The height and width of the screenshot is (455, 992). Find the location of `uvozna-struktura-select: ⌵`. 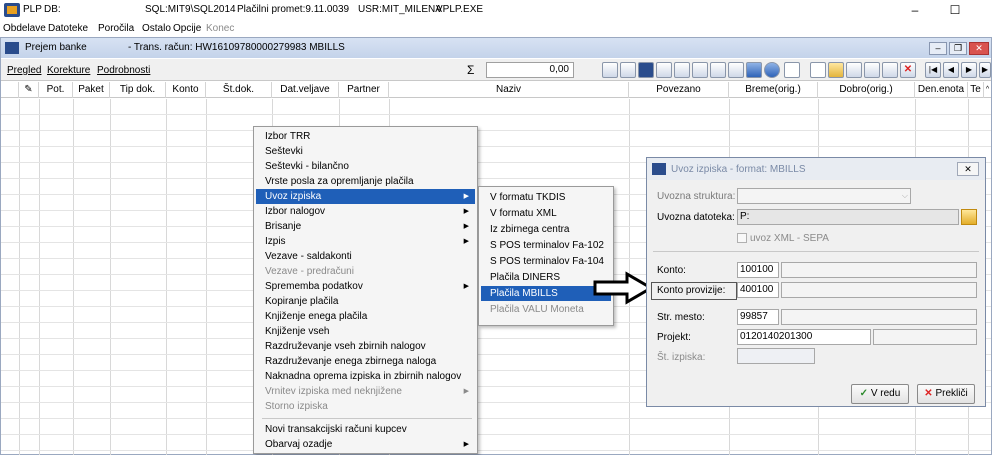

uvozna-struktura-select: ⌵ is located at coordinates (824, 196).